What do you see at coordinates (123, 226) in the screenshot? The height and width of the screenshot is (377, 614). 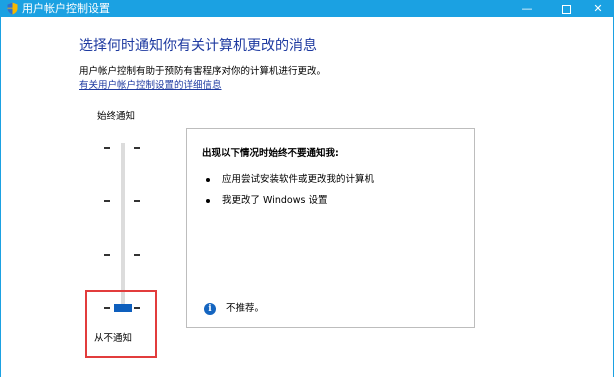 I see `notify-level-slider-track` at bounding box center [123, 226].